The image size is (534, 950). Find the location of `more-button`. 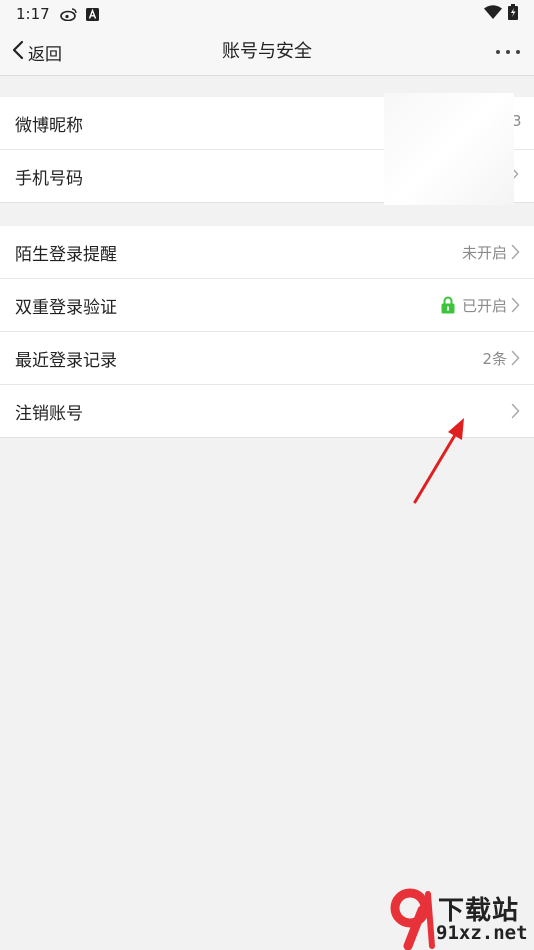

more-button is located at coordinates (508, 52).